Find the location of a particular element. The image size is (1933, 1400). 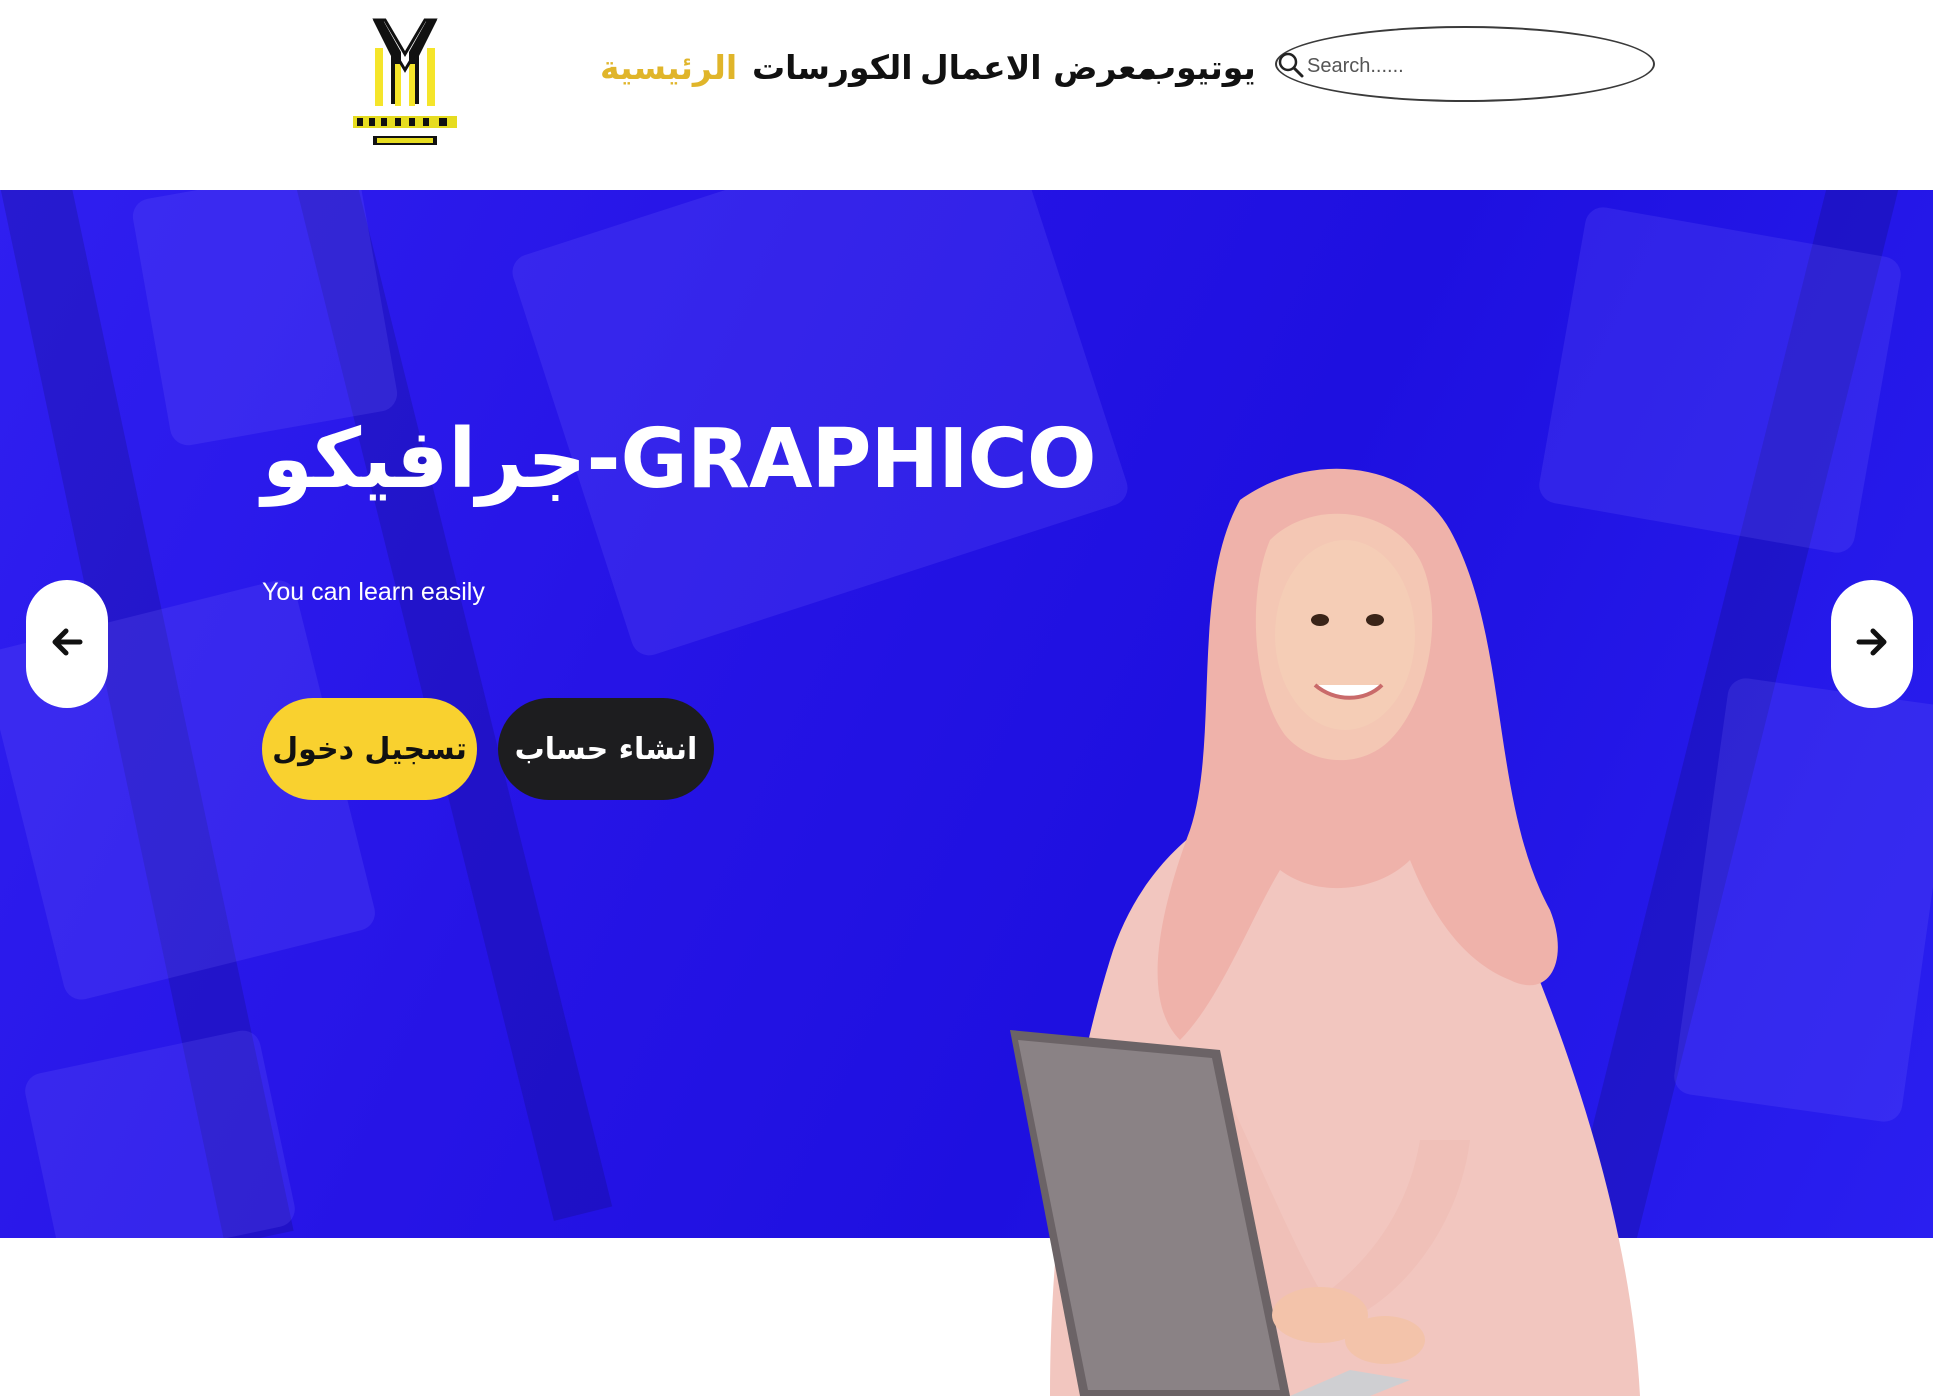

arrow-right-icon is located at coordinates (1872, 644).